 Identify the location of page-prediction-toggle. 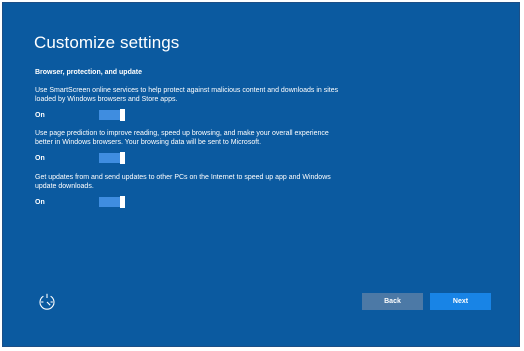
(112, 158).